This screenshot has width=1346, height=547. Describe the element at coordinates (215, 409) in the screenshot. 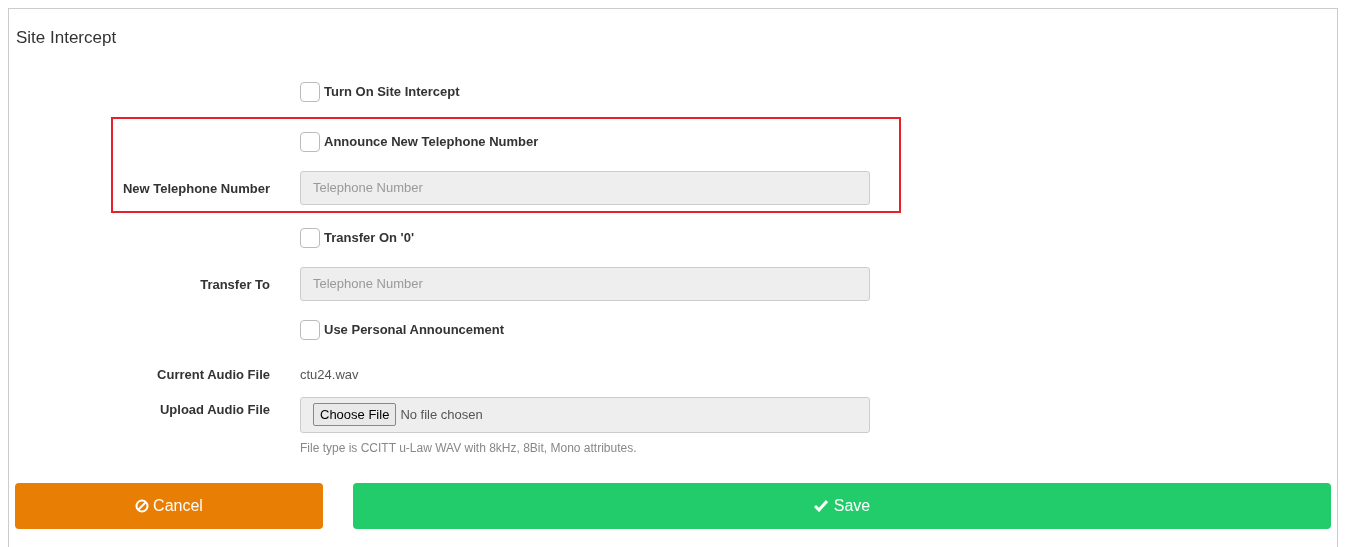

I see `field-label: Upload Audio File` at that location.